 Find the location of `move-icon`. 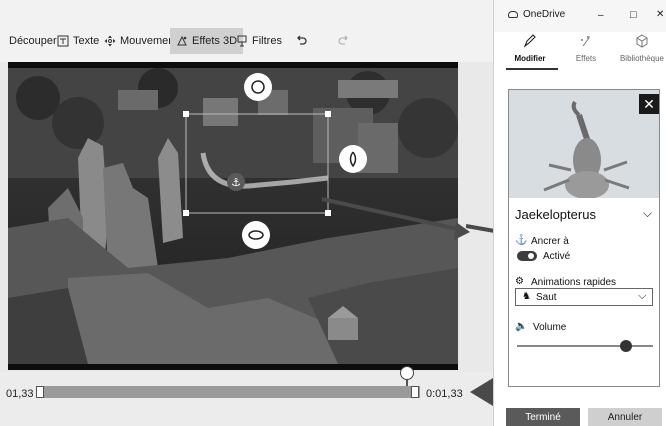

move-icon is located at coordinates (110, 41).